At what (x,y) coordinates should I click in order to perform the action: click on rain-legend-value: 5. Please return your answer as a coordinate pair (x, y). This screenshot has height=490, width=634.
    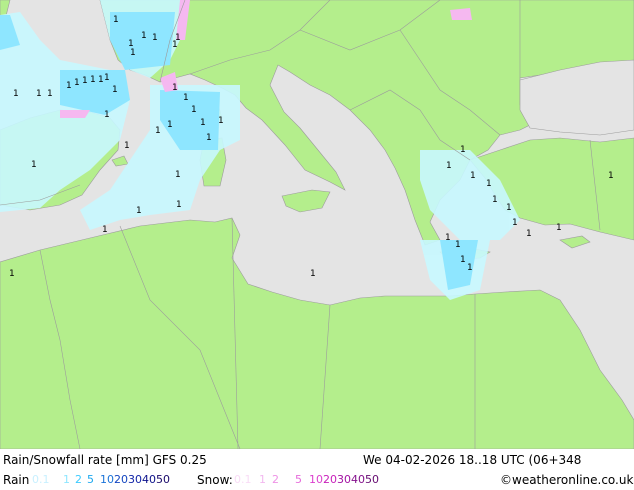
    Looking at the image, I should click on (90, 479).